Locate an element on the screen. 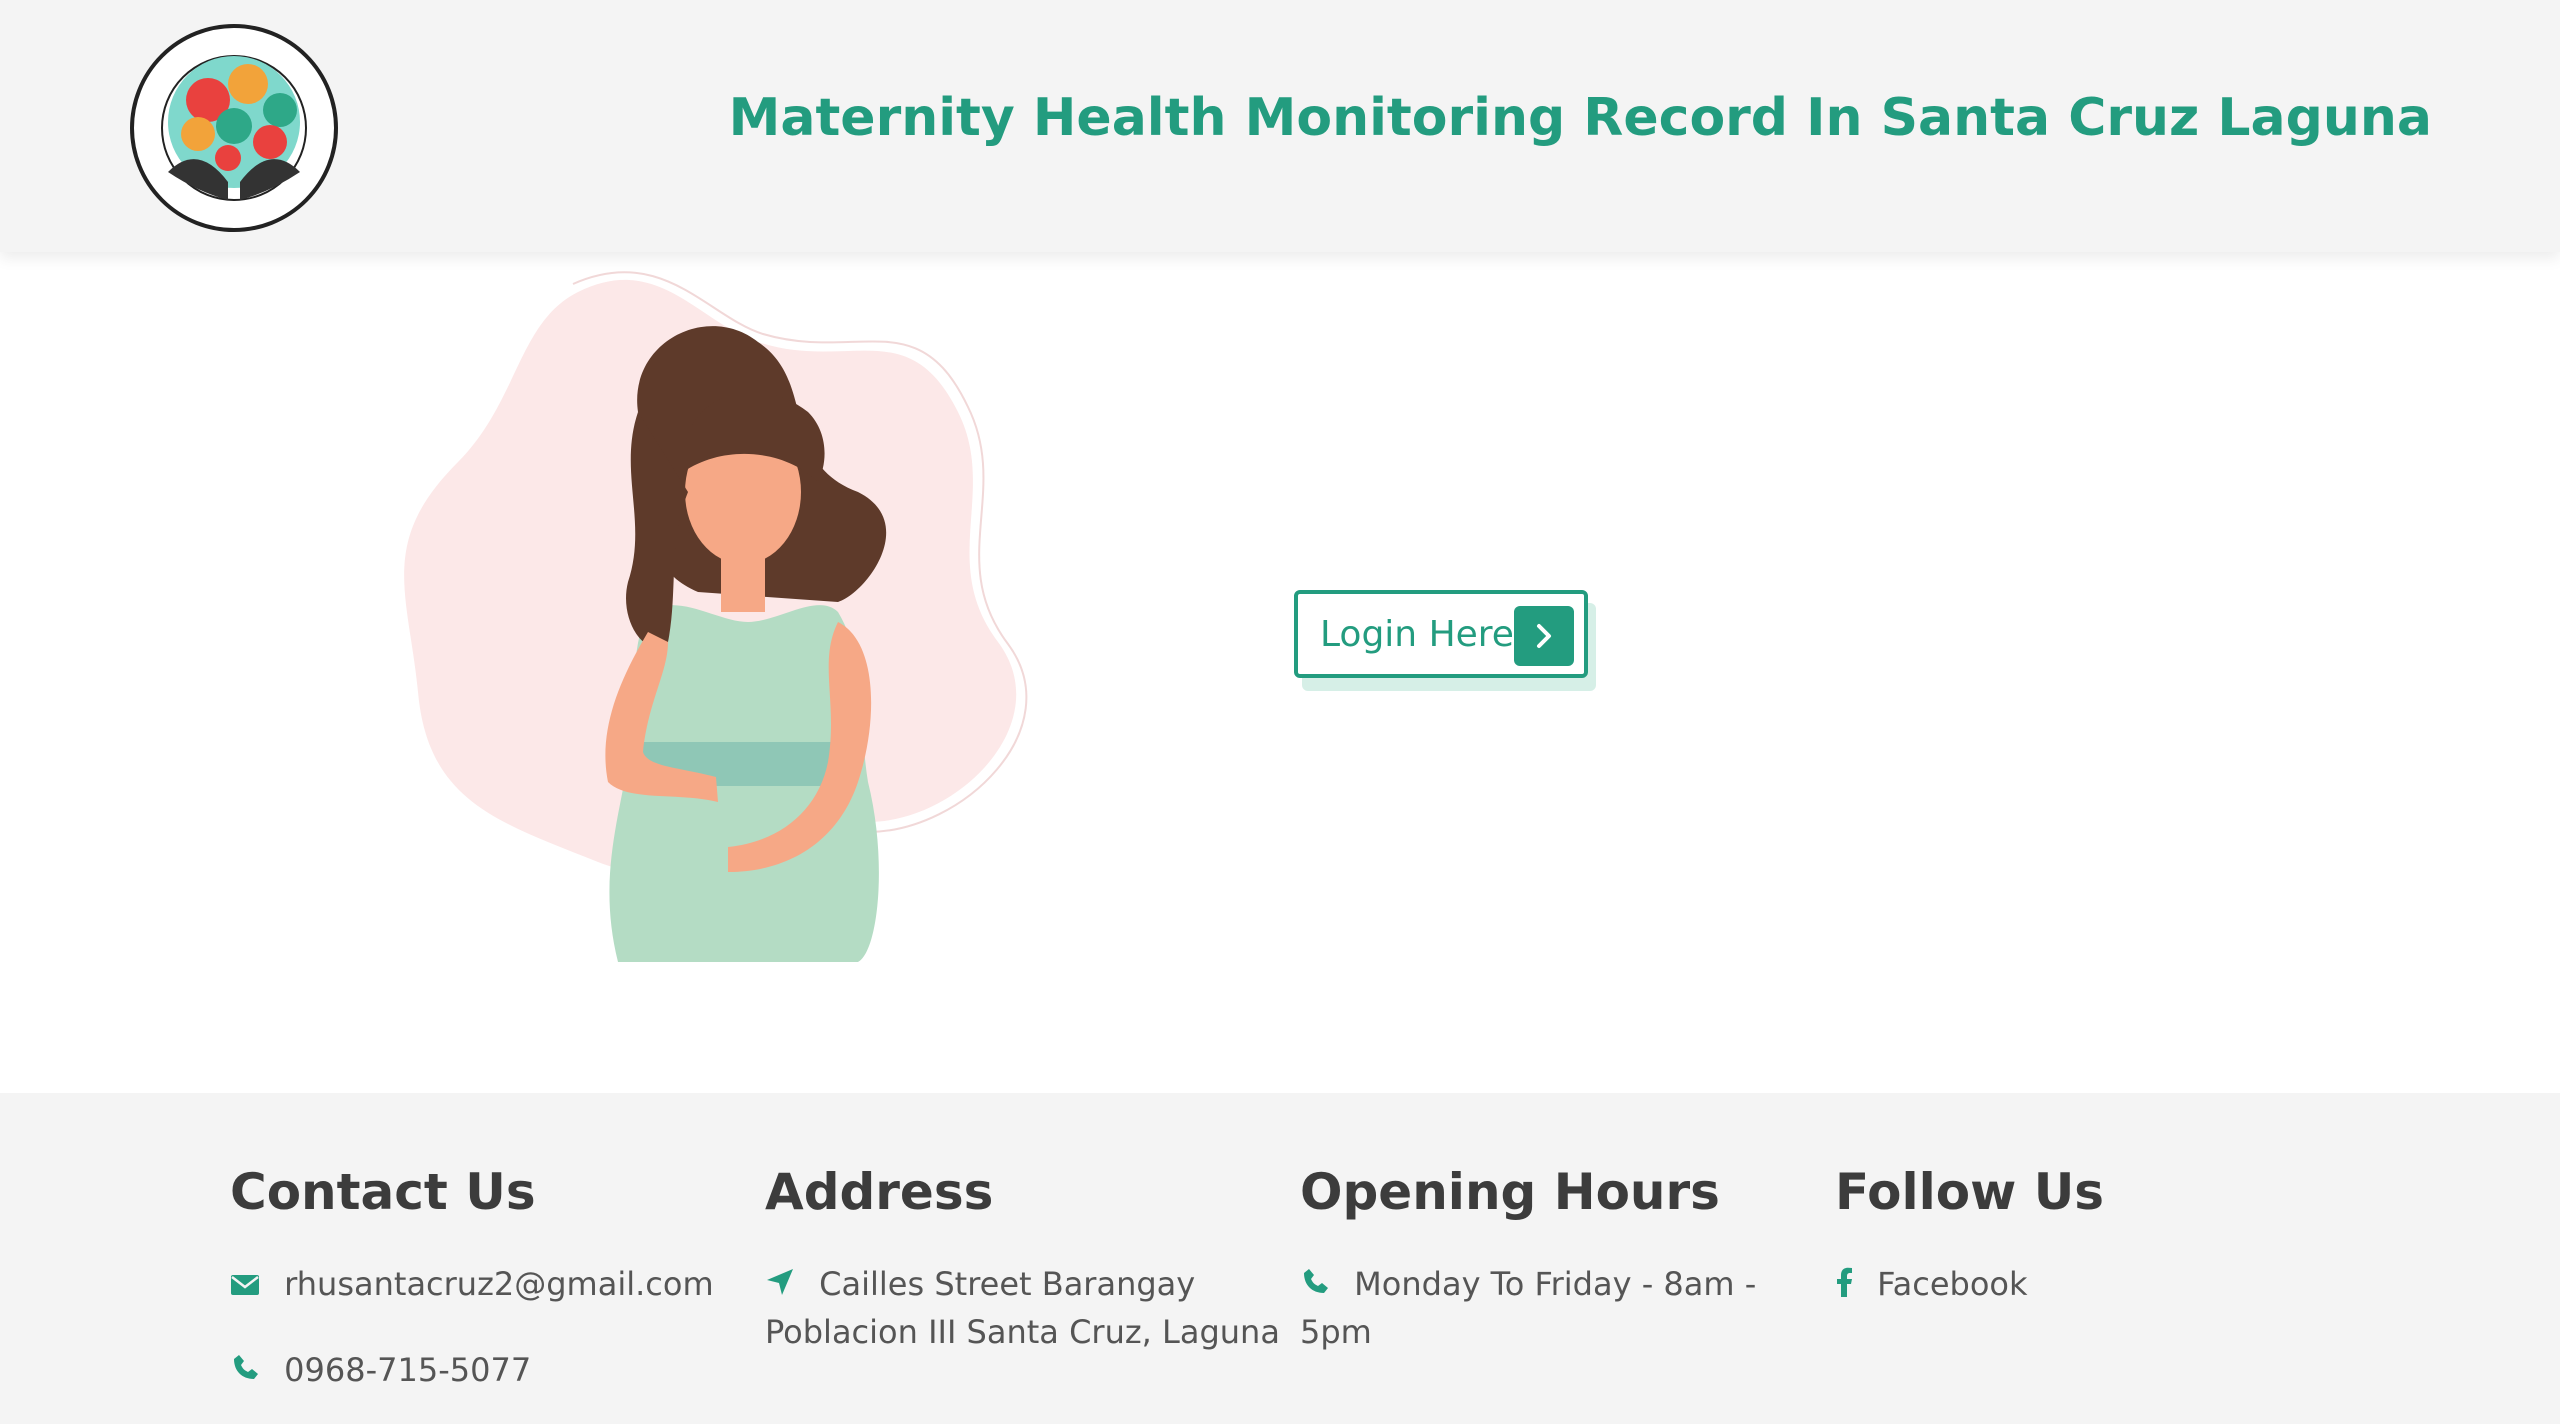 This screenshot has width=2560, height=1424. login-button: Login Here is located at coordinates (1441, 634).